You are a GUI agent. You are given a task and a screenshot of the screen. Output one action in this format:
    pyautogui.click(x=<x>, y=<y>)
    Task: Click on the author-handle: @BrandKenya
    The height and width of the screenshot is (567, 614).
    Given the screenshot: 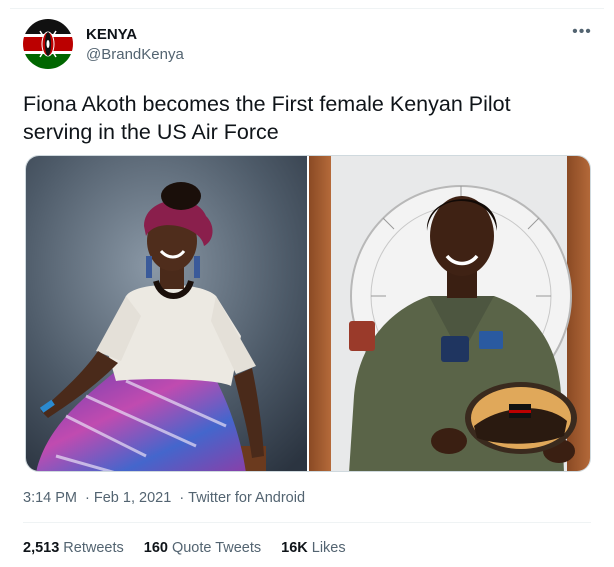 What is the action you would take?
    pyautogui.click(x=135, y=54)
    